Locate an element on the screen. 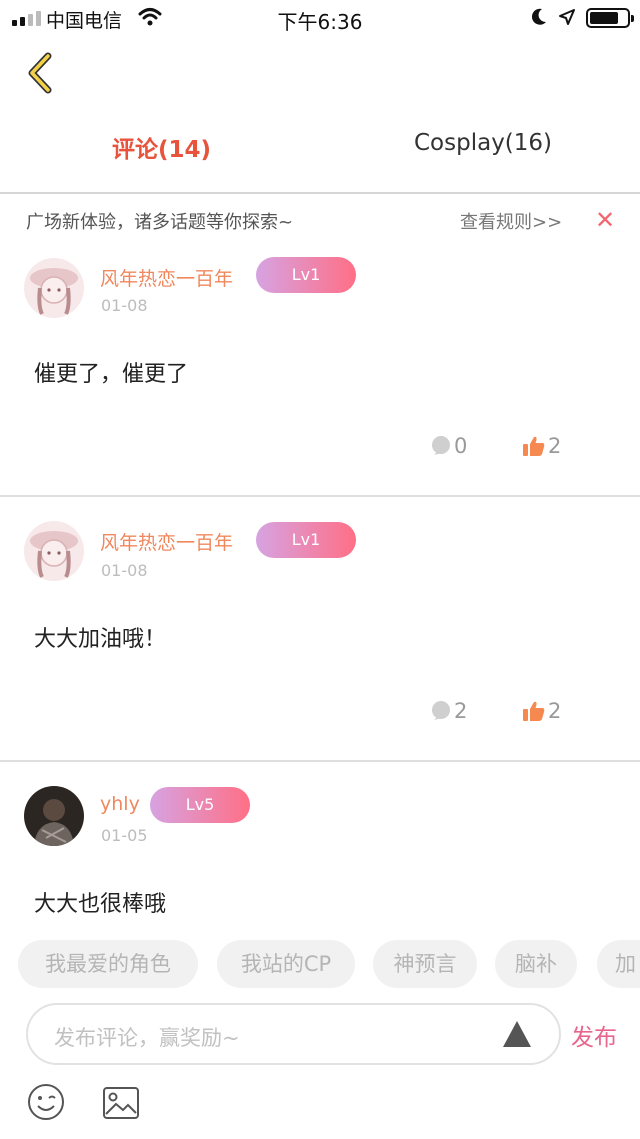 The width and height of the screenshot is (640, 1139). back-chevron-icon is located at coordinates (41, 73).